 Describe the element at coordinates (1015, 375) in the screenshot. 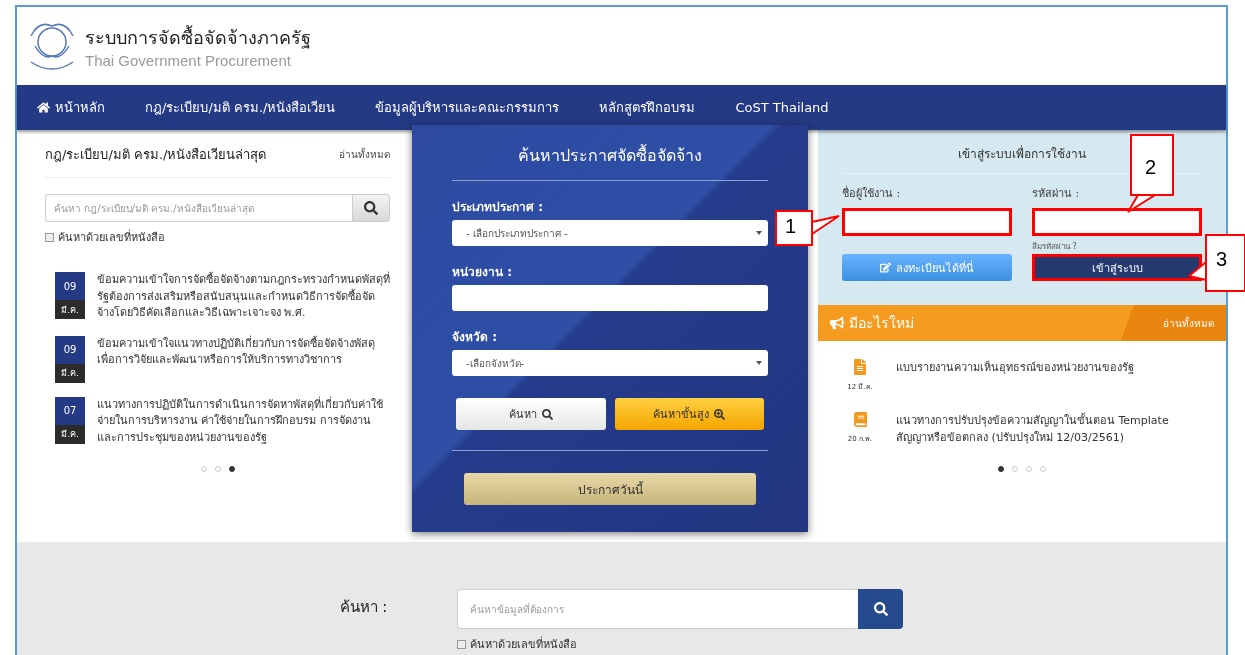

I see `news-link: แบบรายงานความเห็นอุทธรณ์ของหน่วยงานของรัฐ` at that location.